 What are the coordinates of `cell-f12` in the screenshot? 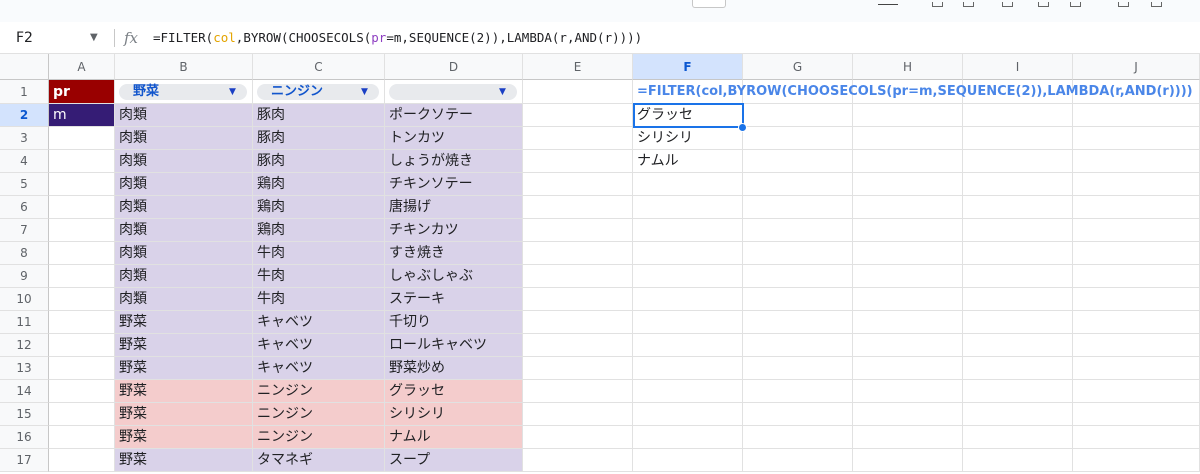 It's located at (688, 345).